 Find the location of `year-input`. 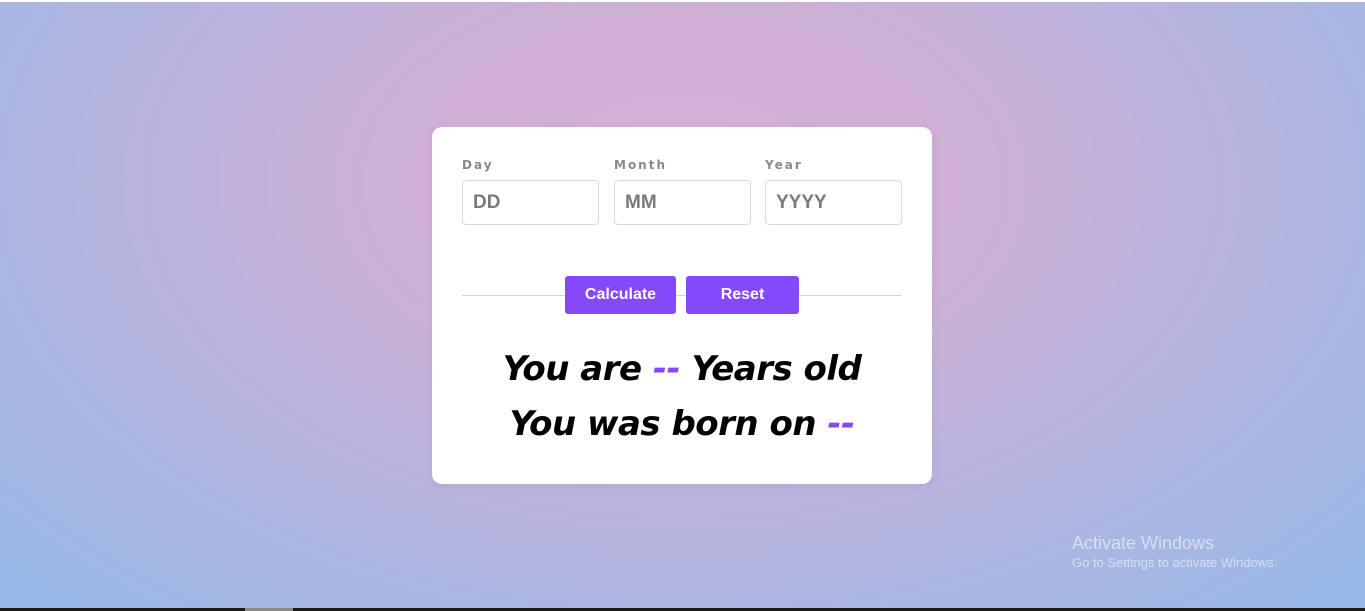

year-input is located at coordinates (833, 202).